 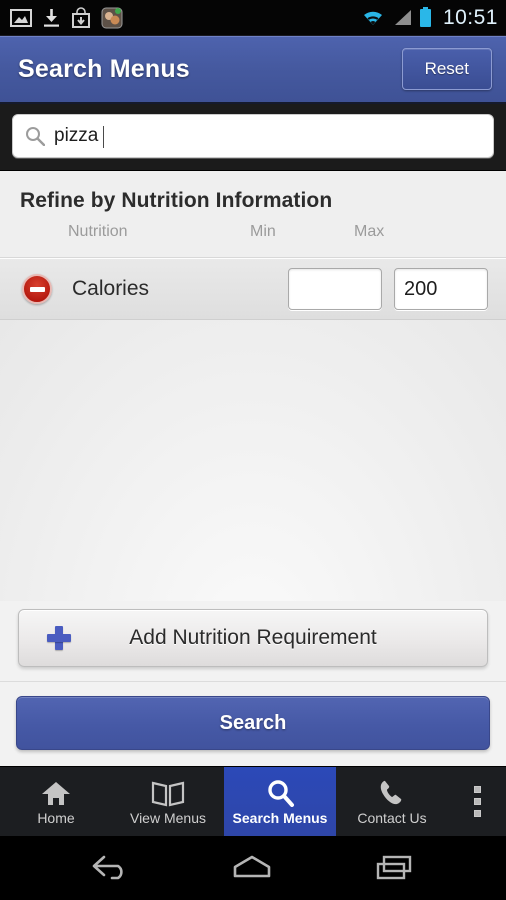 I want to click on search-input: pizza, so click(x=253, y=136).